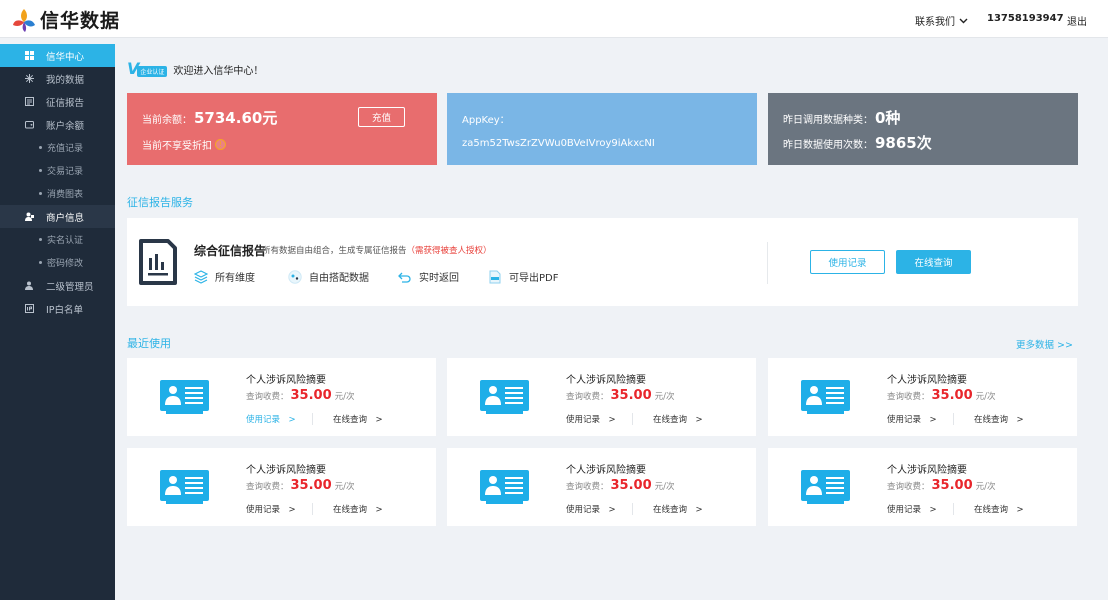 The image size is (1108, 600). Describe the element at coordinates (57, 193) in the screenshot. I see `sidebar-item-consumption-chart: 消费图表` at that location.